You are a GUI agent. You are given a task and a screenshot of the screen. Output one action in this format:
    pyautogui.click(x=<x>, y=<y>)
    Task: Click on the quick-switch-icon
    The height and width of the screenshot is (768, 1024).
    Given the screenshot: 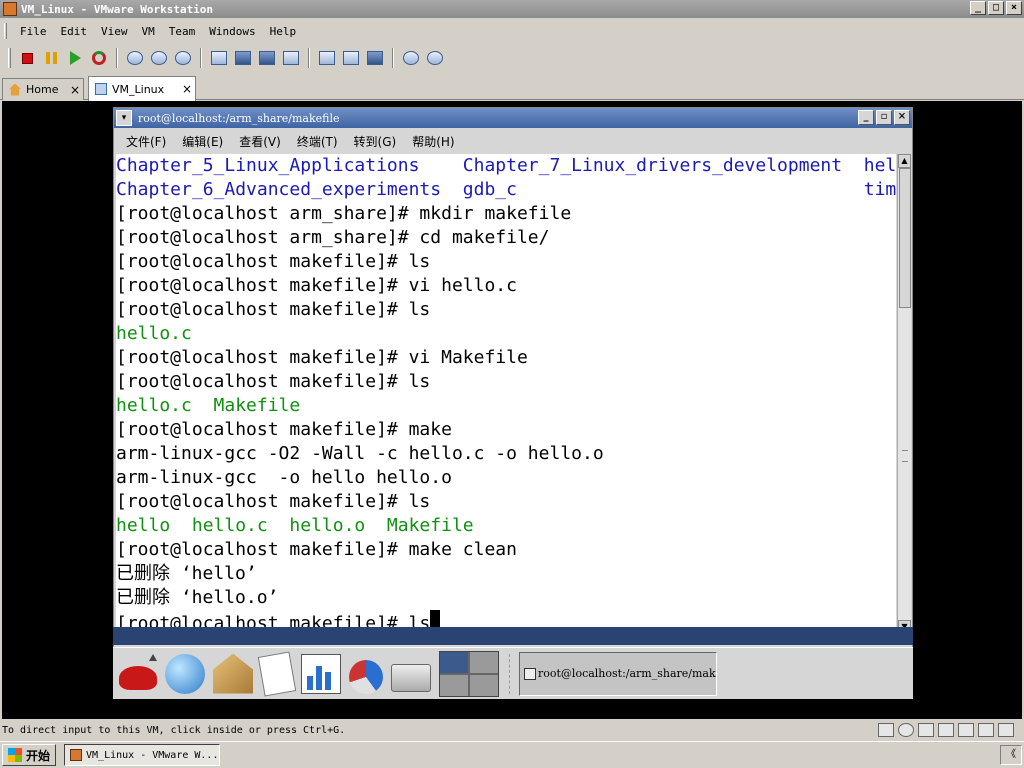 What is the action you would take?
    pyautogui.click(x=219, y=58)
    